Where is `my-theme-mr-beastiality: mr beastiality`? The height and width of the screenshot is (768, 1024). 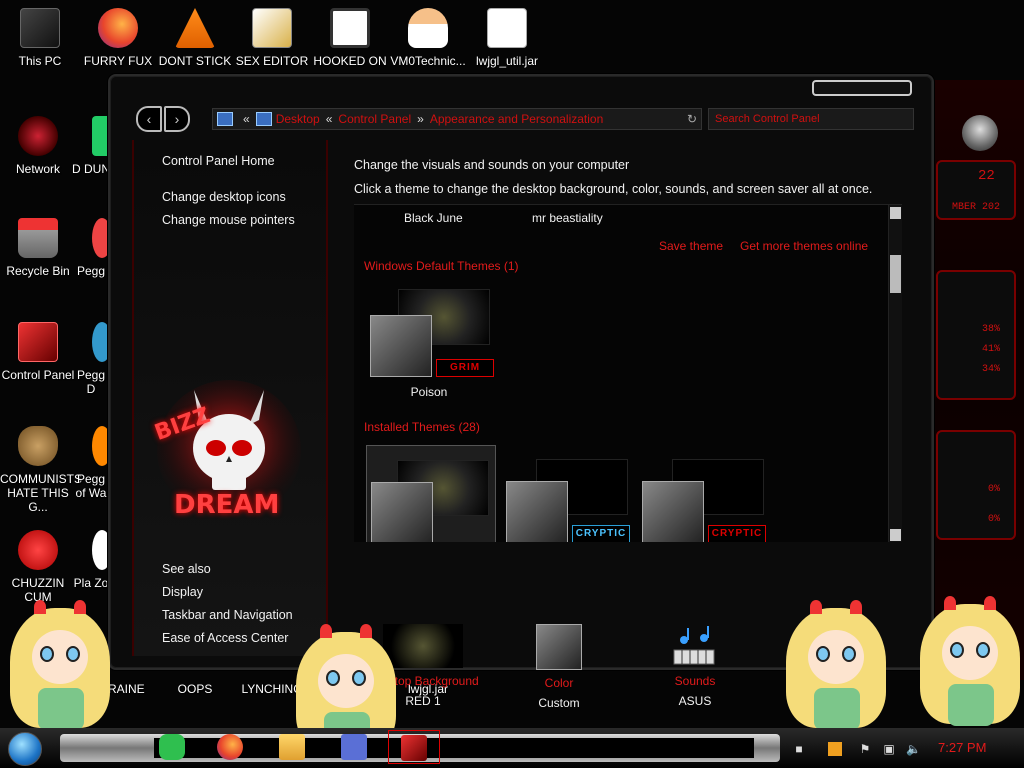
my-theme-mr-beastiality: mr beastiality is located at coordinates (567, 218).